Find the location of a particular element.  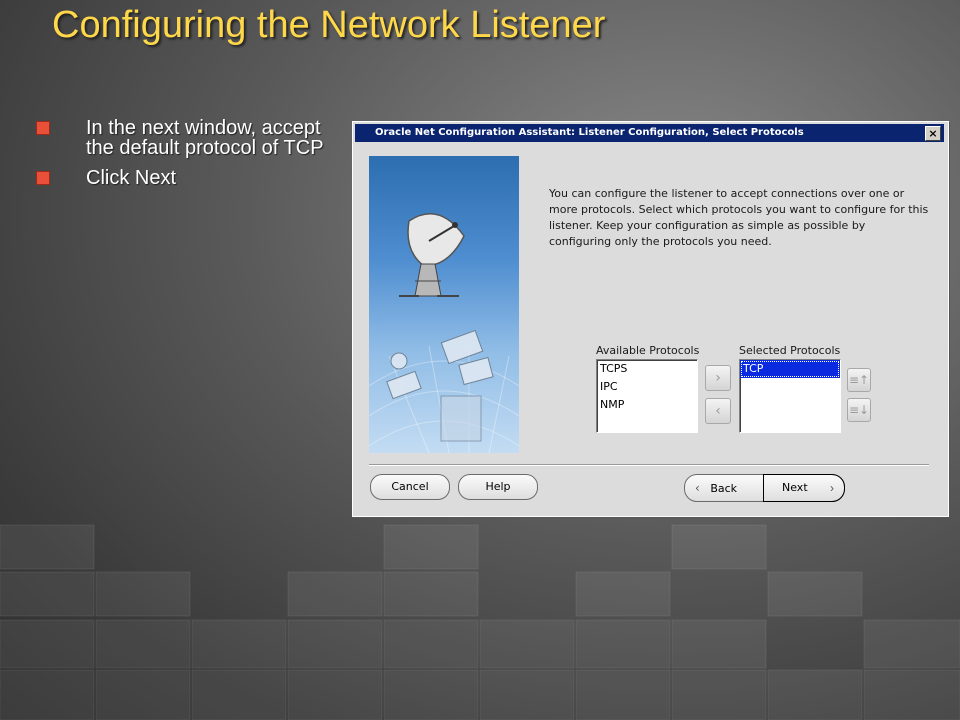

slide-title: Configuring the Network Listener is located at coordinates (329, 25).